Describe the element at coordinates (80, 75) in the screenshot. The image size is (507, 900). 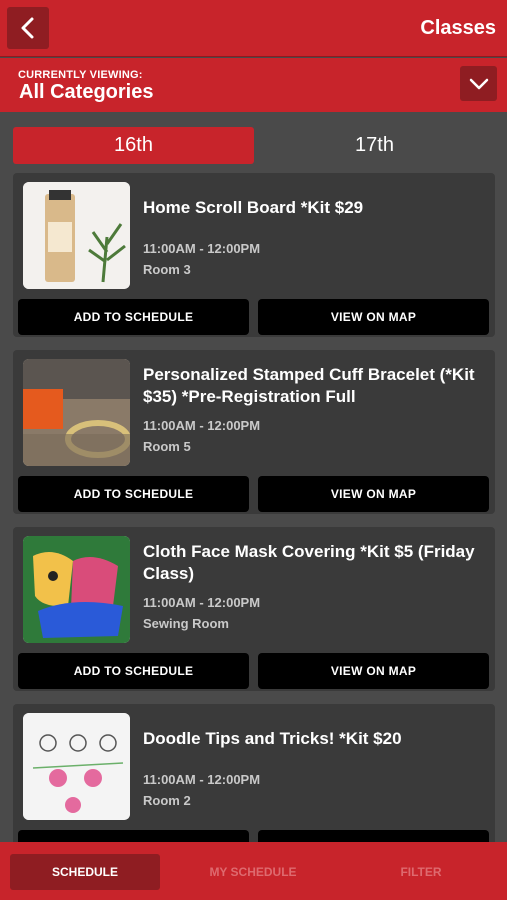
I see `category-caption: CURRENTLY VIEWING:` at that location.